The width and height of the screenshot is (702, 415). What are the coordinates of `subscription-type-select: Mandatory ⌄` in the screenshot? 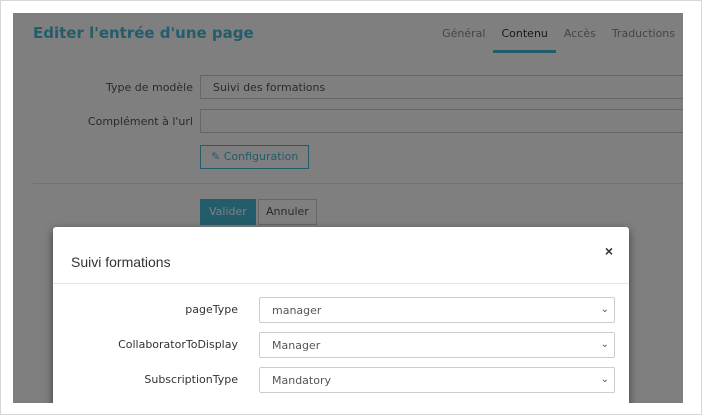 It's located at (437, 380).